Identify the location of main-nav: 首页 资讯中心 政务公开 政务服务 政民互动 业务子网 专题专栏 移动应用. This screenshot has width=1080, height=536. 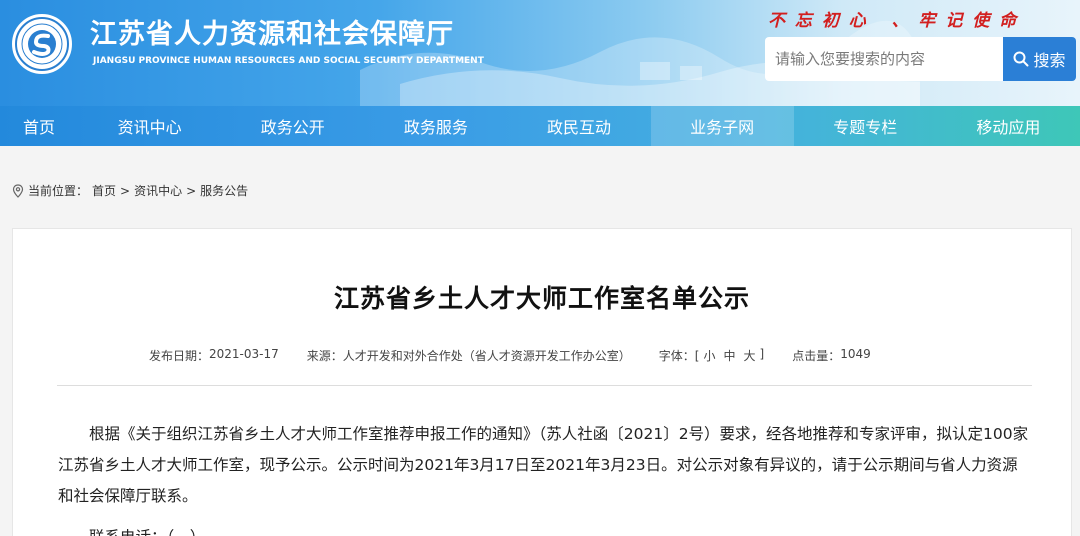
(540, 126).